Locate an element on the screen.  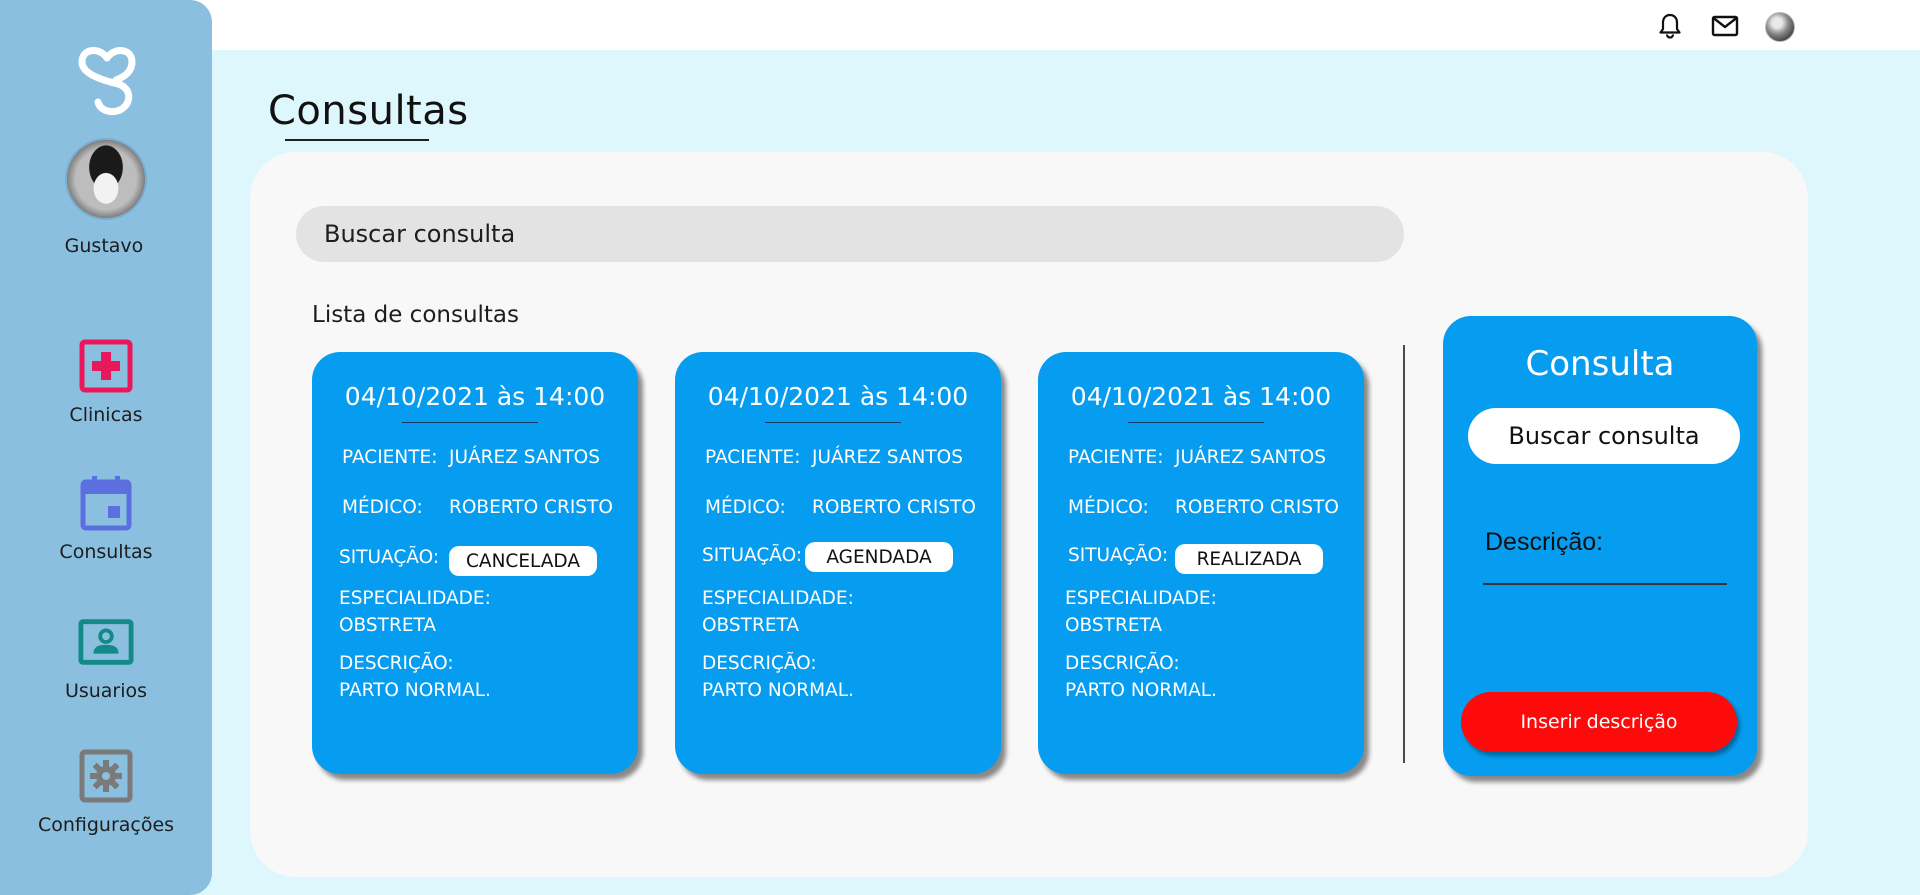
user-name: Gustavo is located at coordinates (104, 246).